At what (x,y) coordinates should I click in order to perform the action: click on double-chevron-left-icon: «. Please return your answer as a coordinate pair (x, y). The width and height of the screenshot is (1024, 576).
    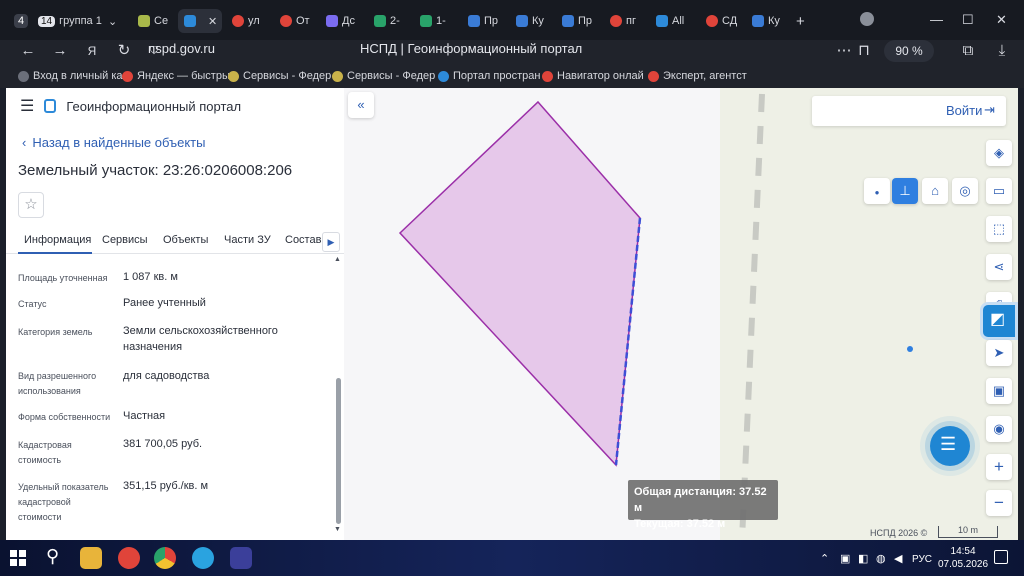
    Looking at the image, I should click on (361, 104).